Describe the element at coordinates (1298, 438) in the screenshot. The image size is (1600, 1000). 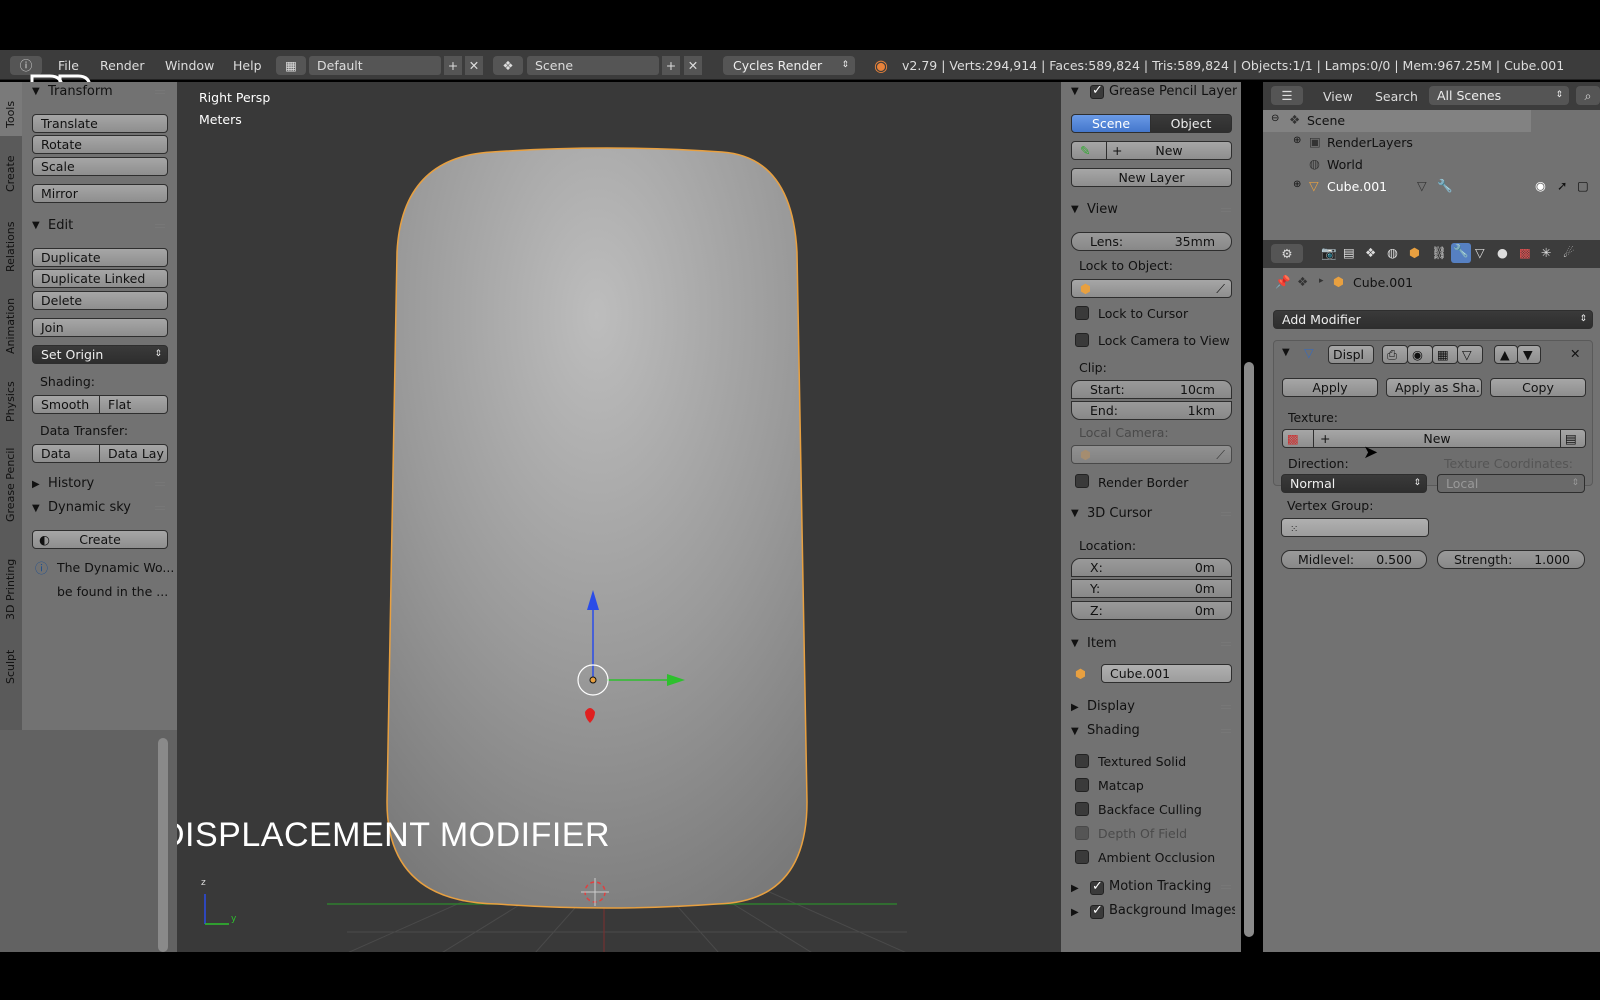
I see `texture-browse: ▩` at that location.